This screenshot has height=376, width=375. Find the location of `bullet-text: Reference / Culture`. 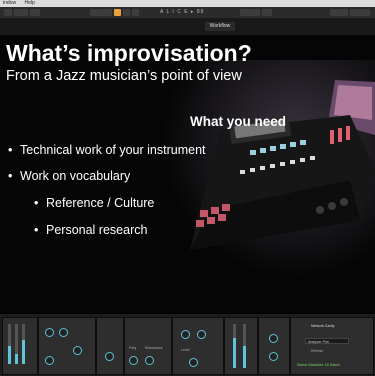

bullet-text: Reference / Culture is located at coordinates (100, 203).